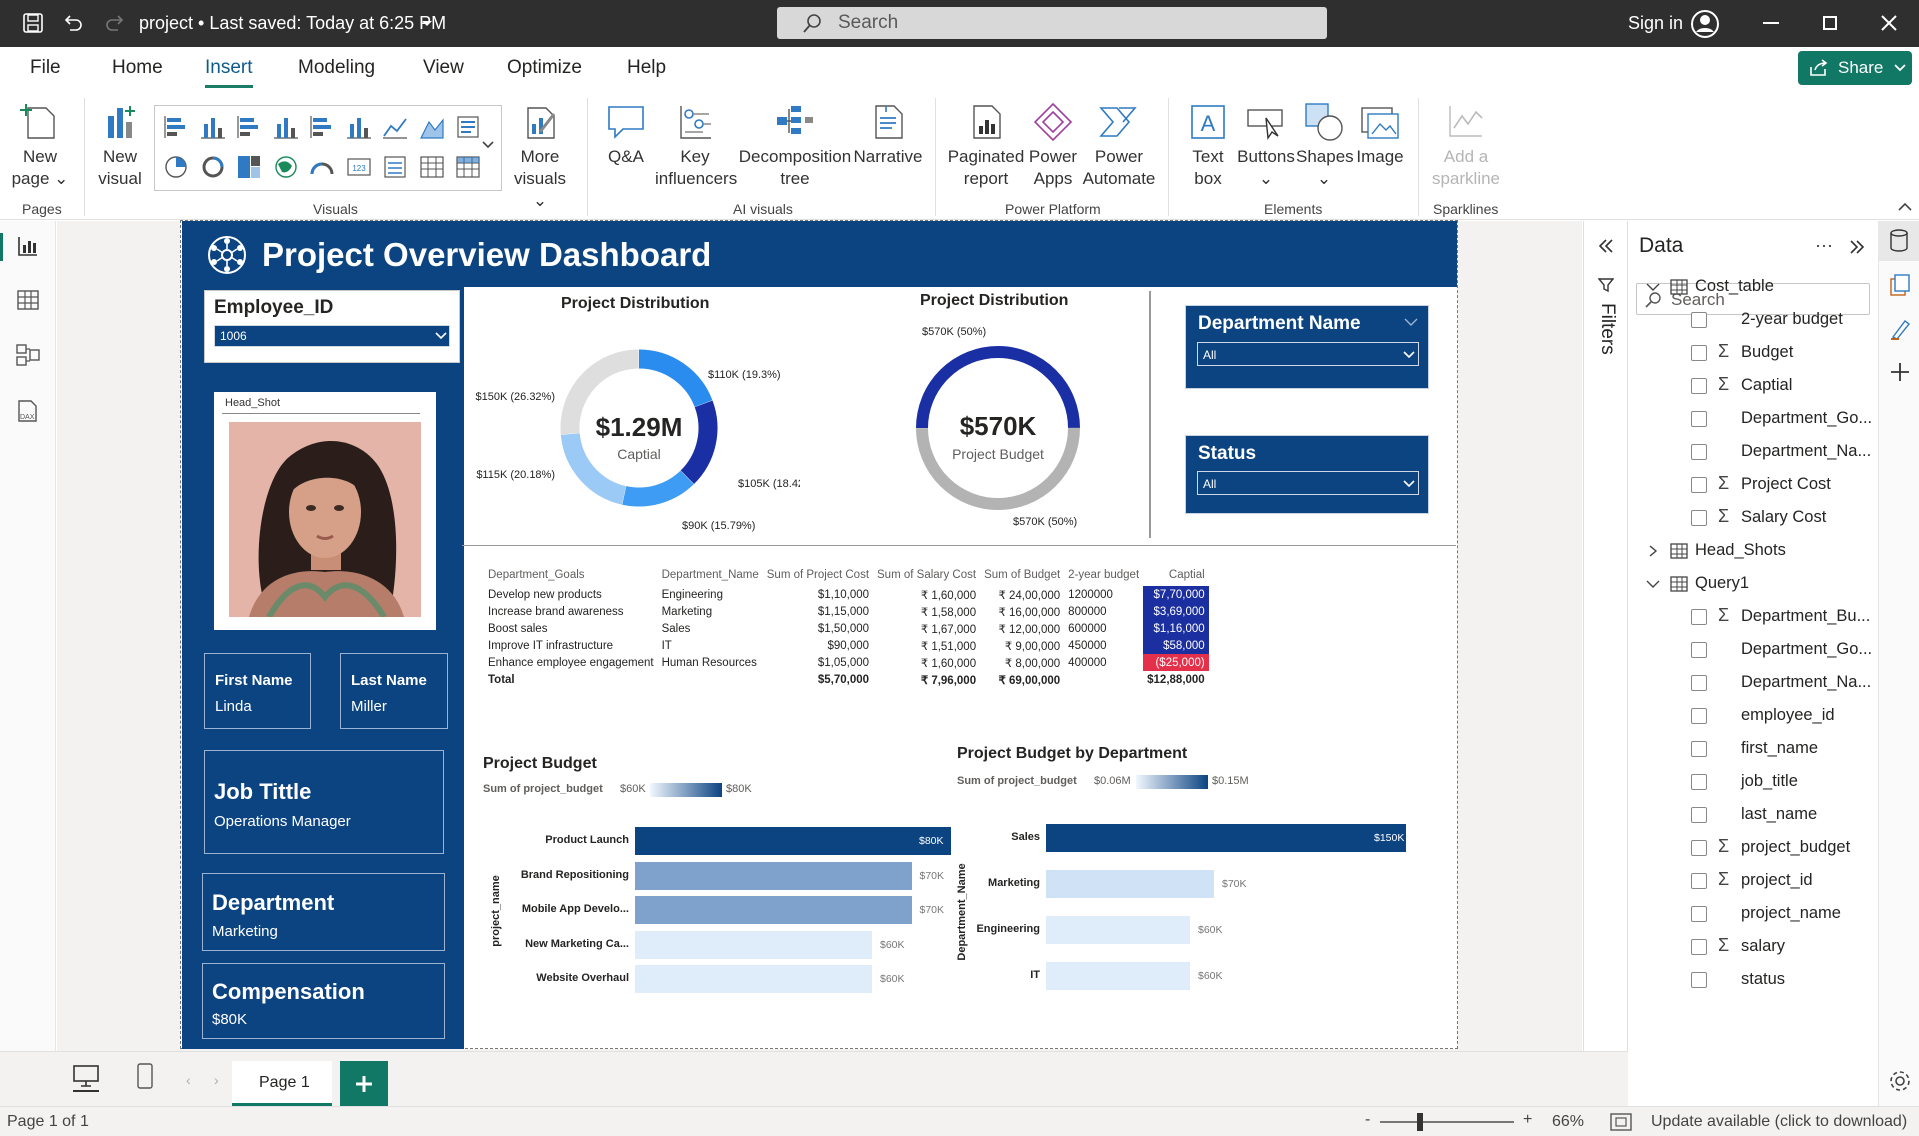  Describe the element at coordinates (1753, 716) in the screenshot. I see `field-item: employee_id` at that location.